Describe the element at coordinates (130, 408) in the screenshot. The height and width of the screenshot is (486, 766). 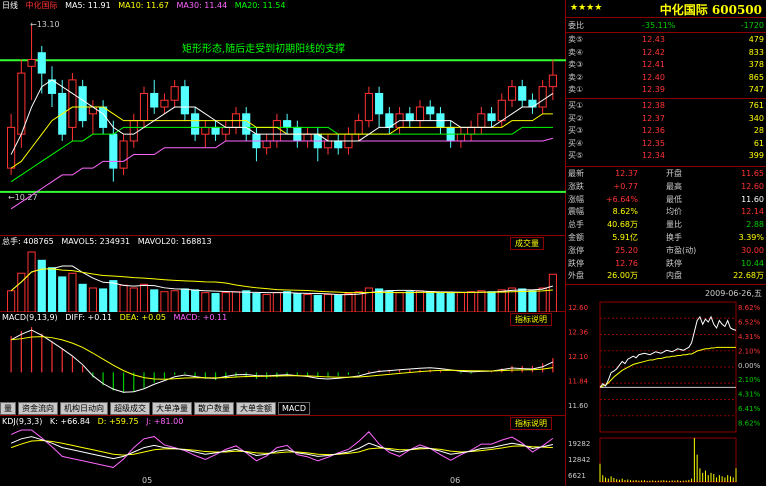
I see `tab-super-trades: 超级成交` at that location.